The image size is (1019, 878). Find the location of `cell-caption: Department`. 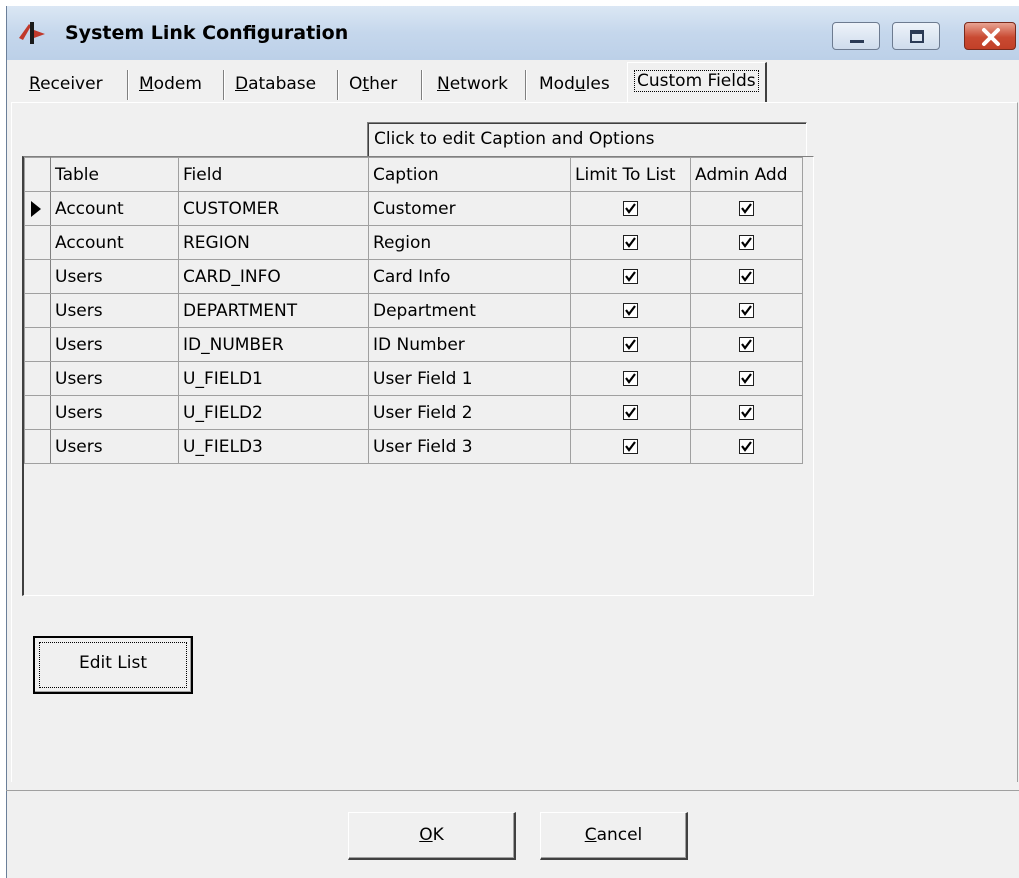

cell-caption: Department is located at coordinates (469, 310).